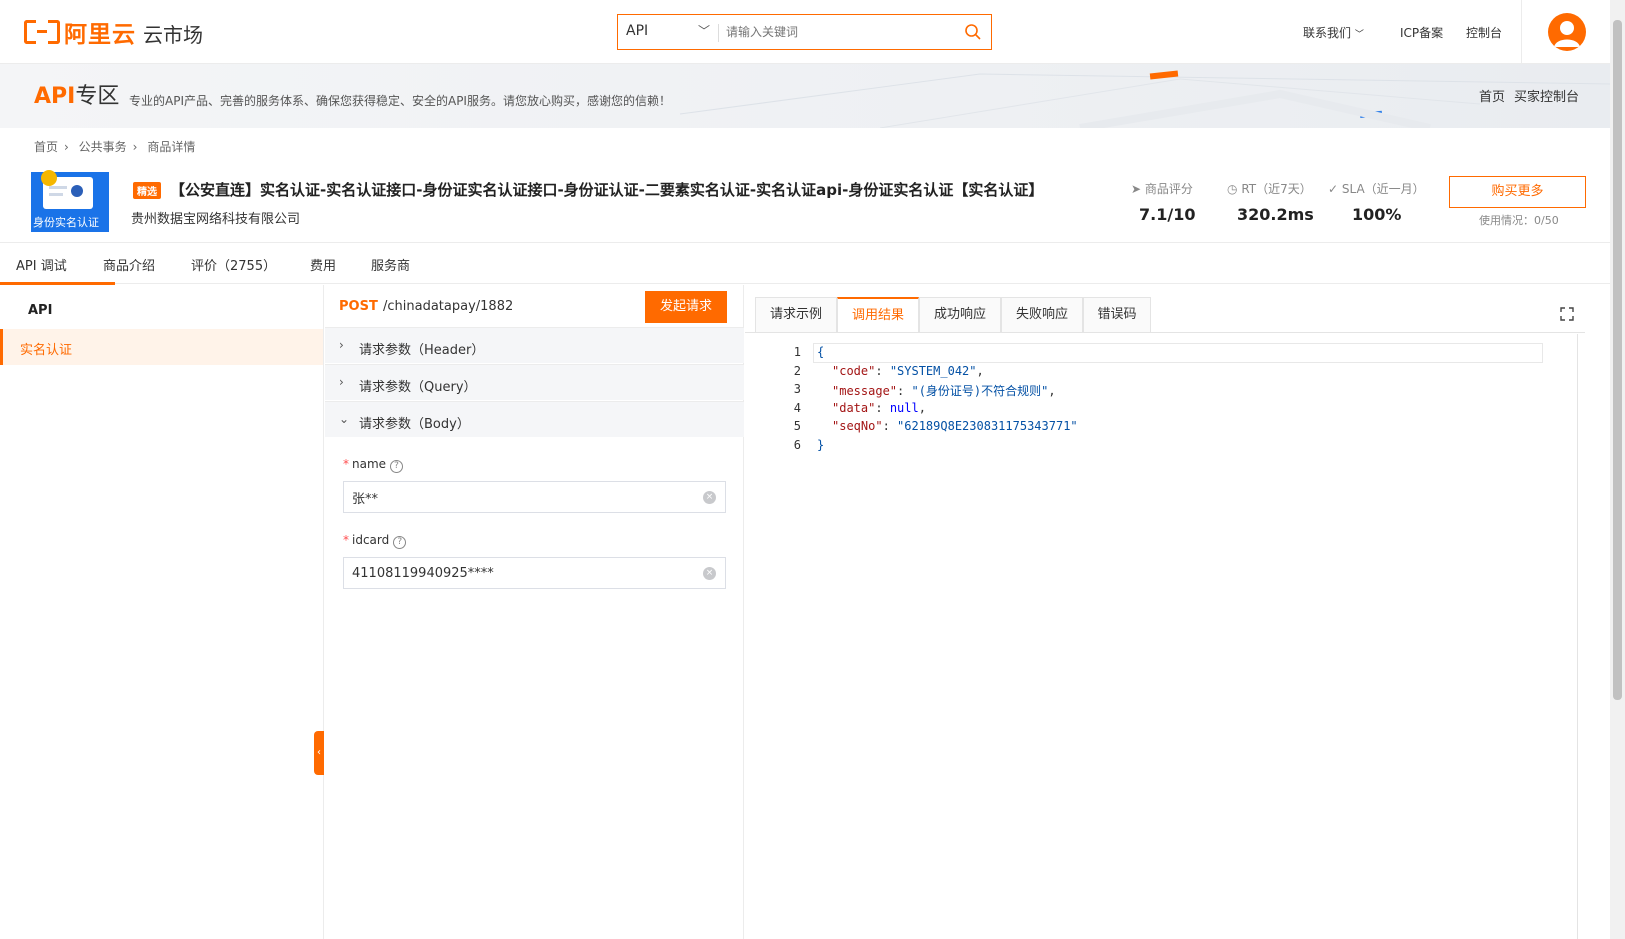  Describe the element at coordinates (796, 315) in the screenshot. I see `tab-request-example: 请求示例` at that location.